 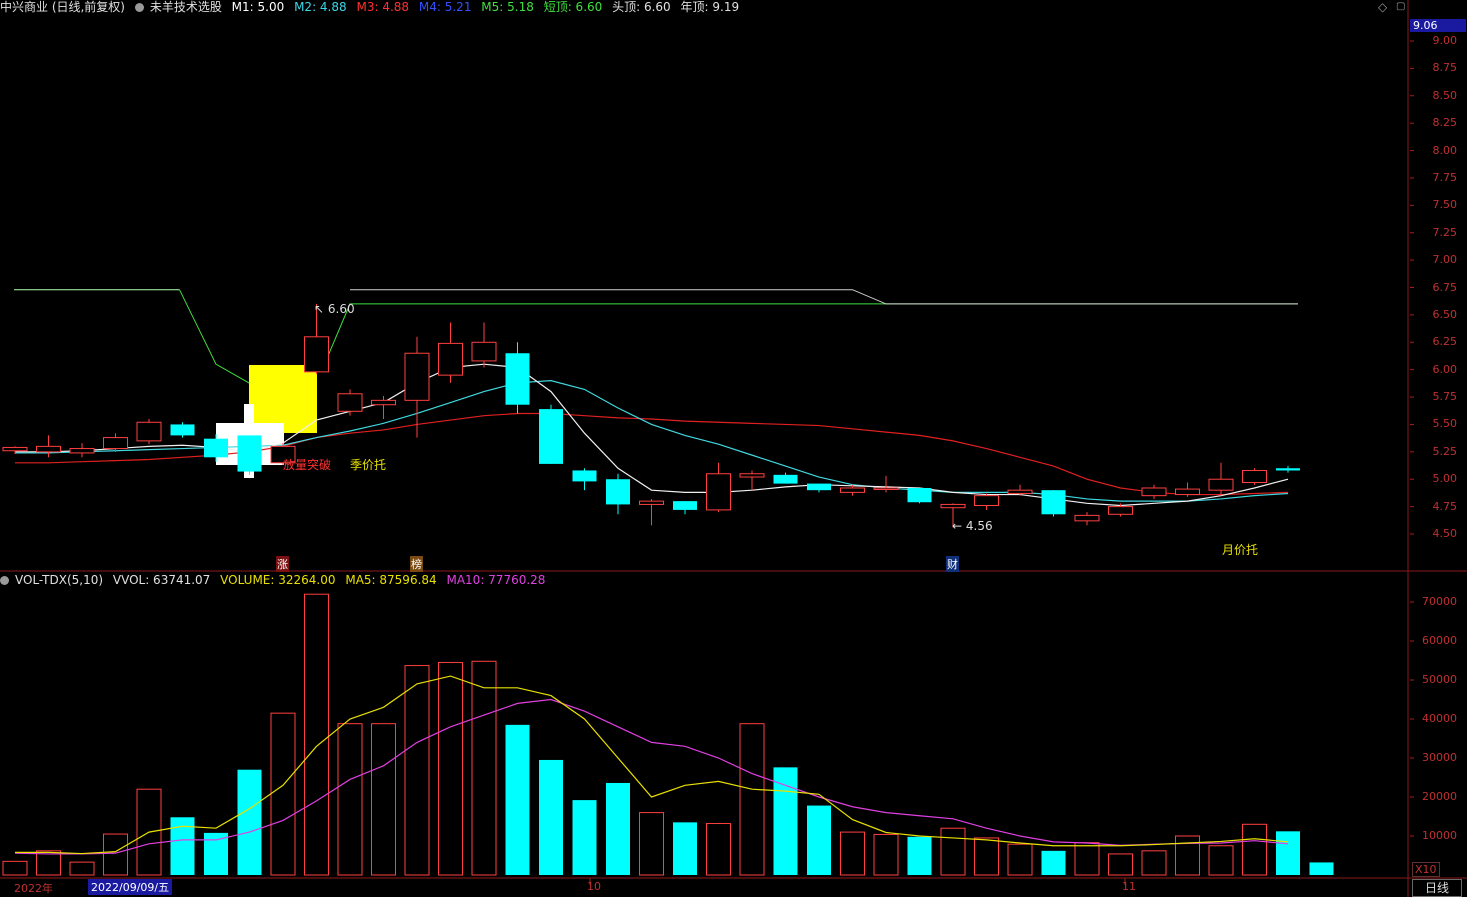 I want to click on period-button: 日线, so click(x=1437, y=888).